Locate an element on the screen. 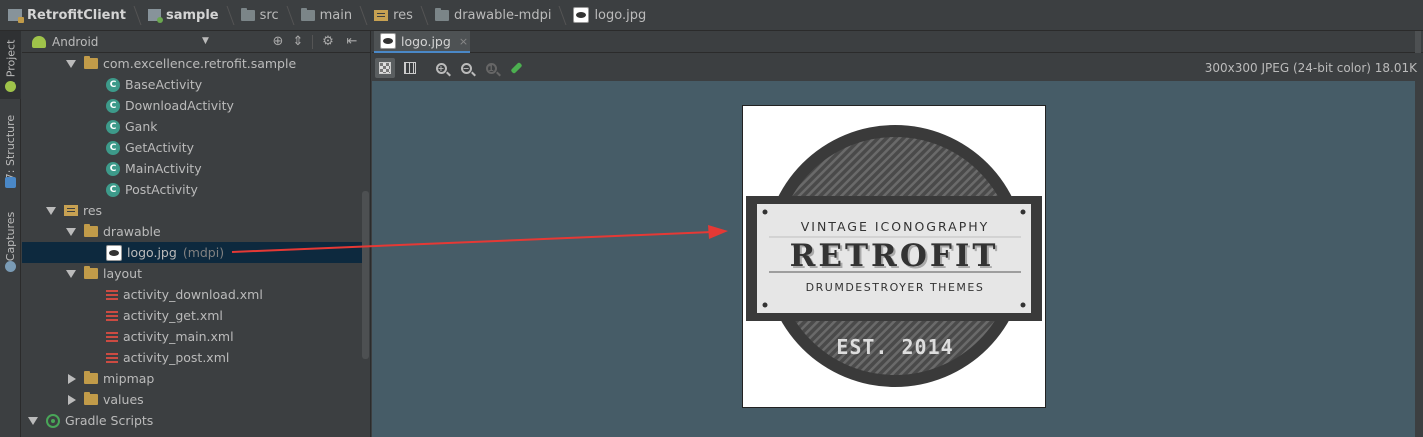  breadcrumb-item: main is located at coordinates (328, 15).